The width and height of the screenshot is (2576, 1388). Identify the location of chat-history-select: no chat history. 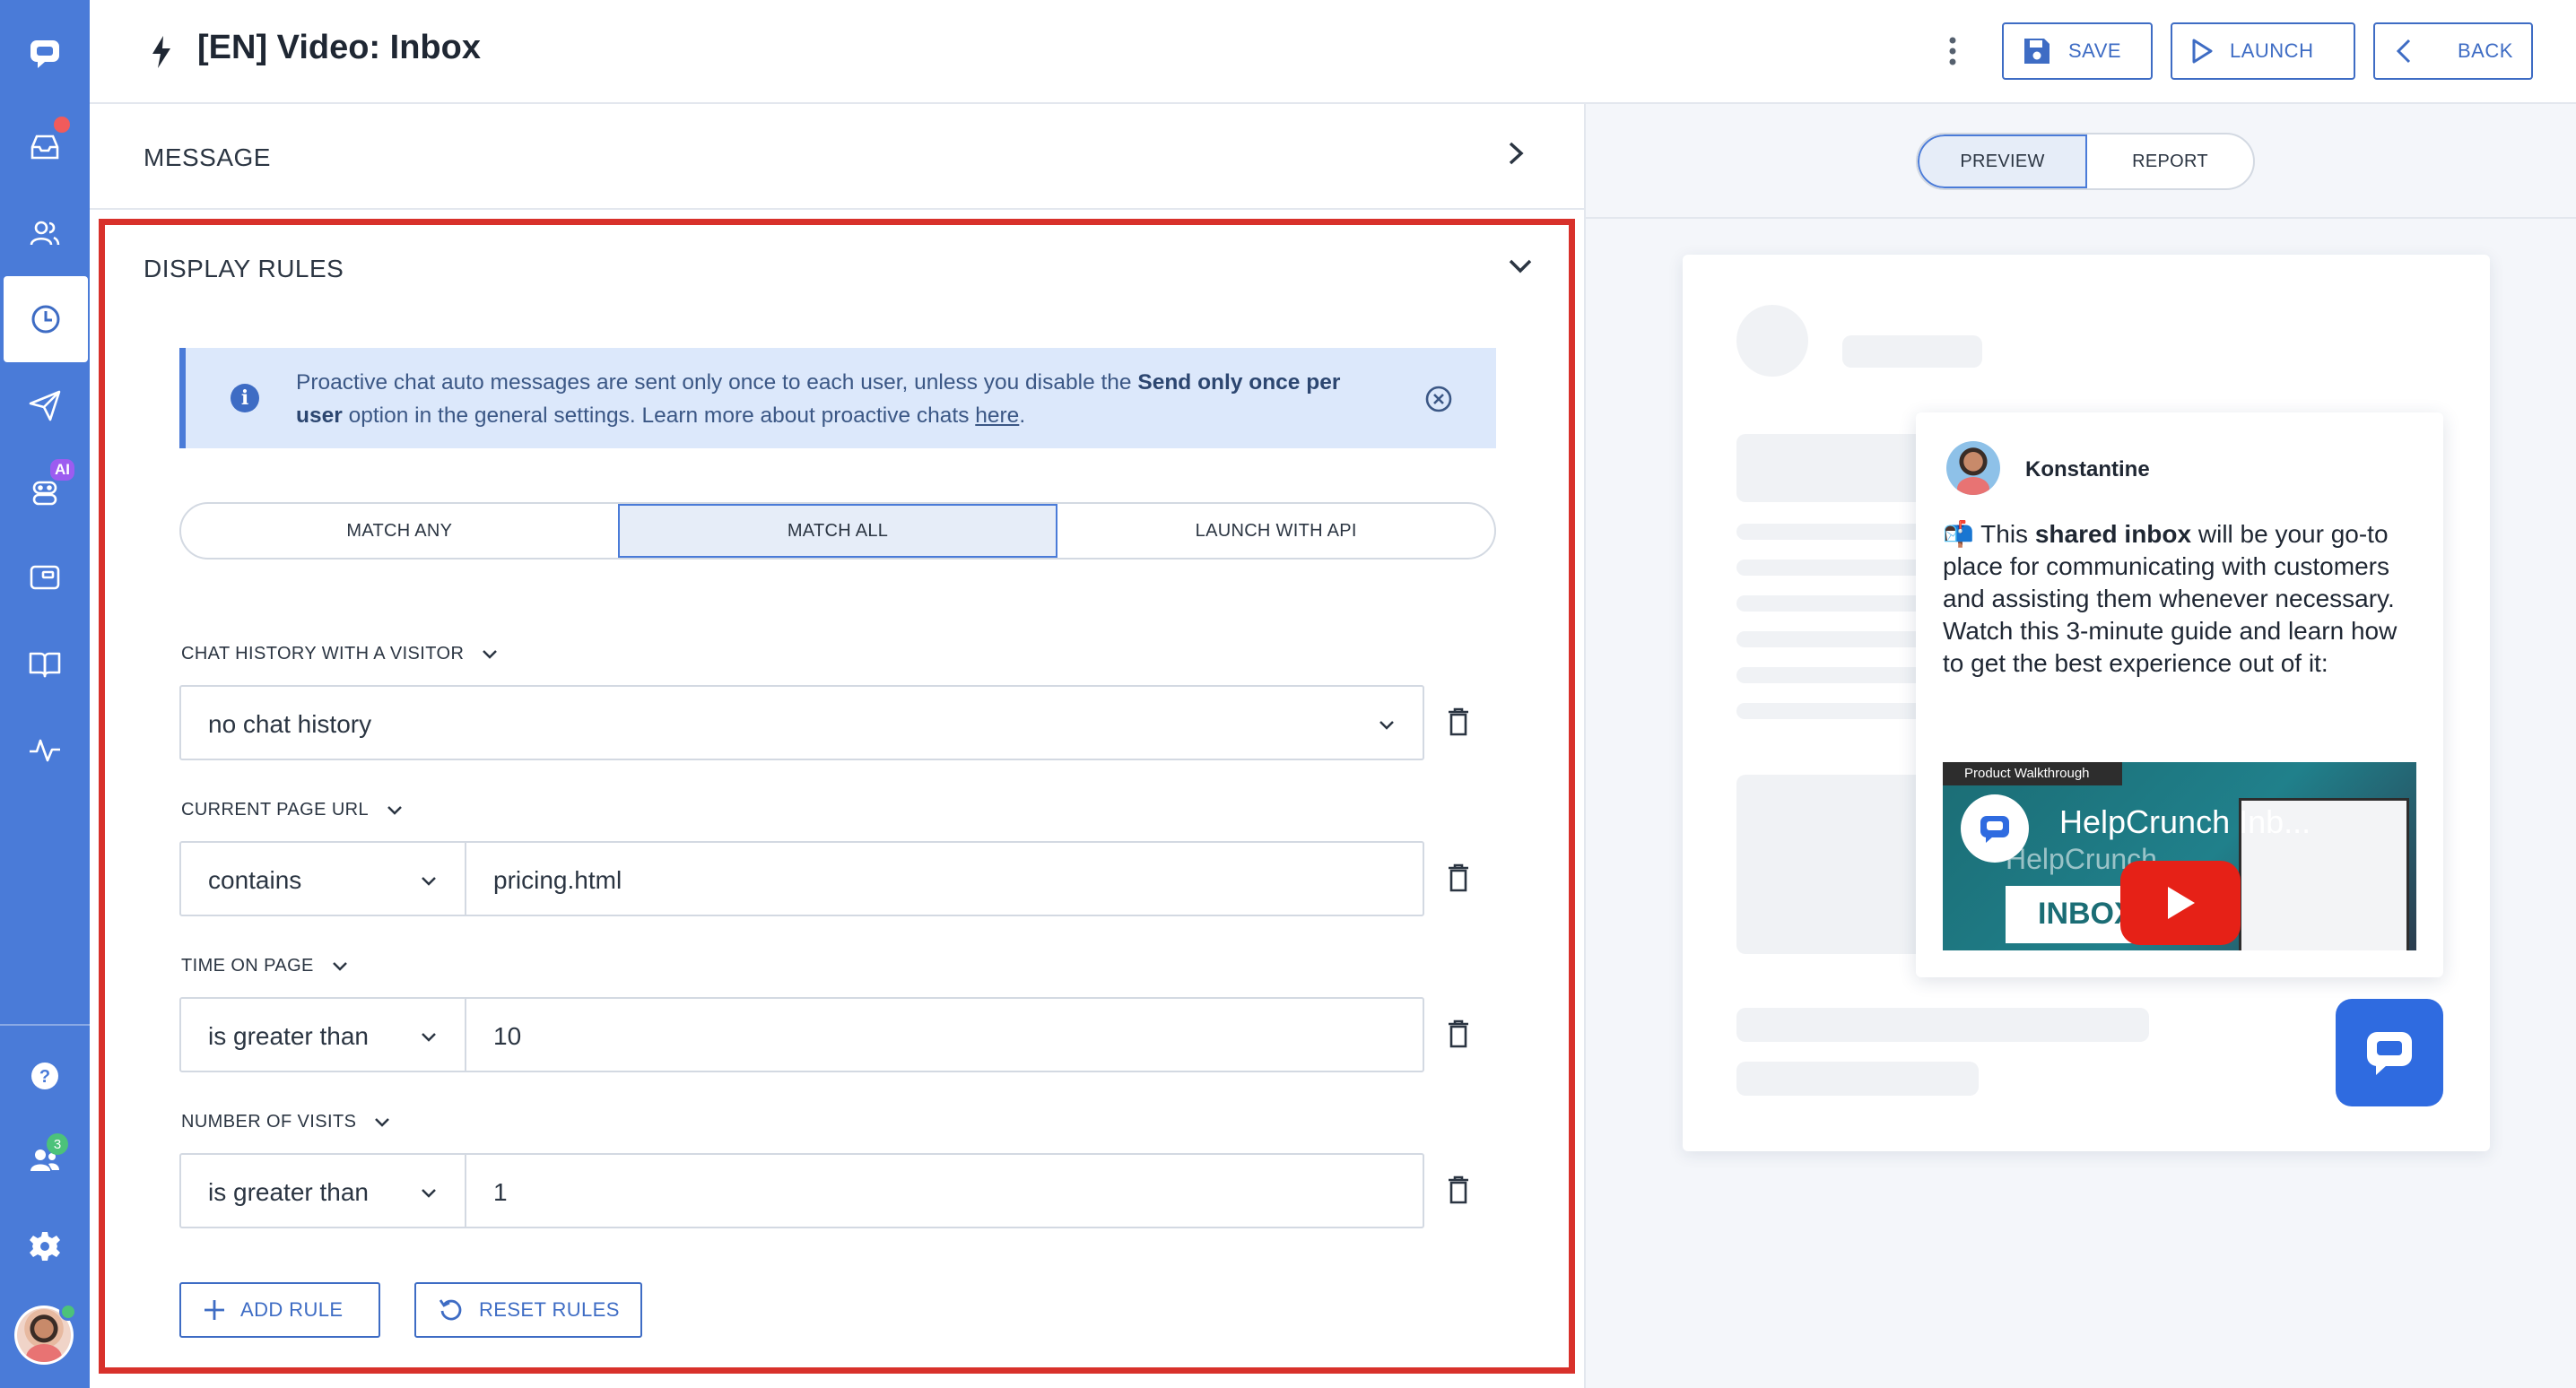
(801, 722).